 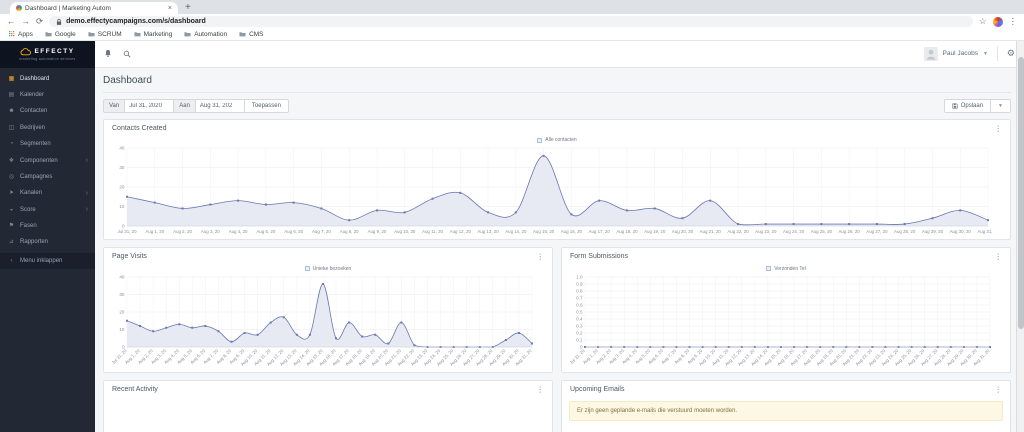 What do you see at coordinates (738, 231) in the screenshot?
I see `svg-text: Aug 22, 20` at bounding box center [738, 231].